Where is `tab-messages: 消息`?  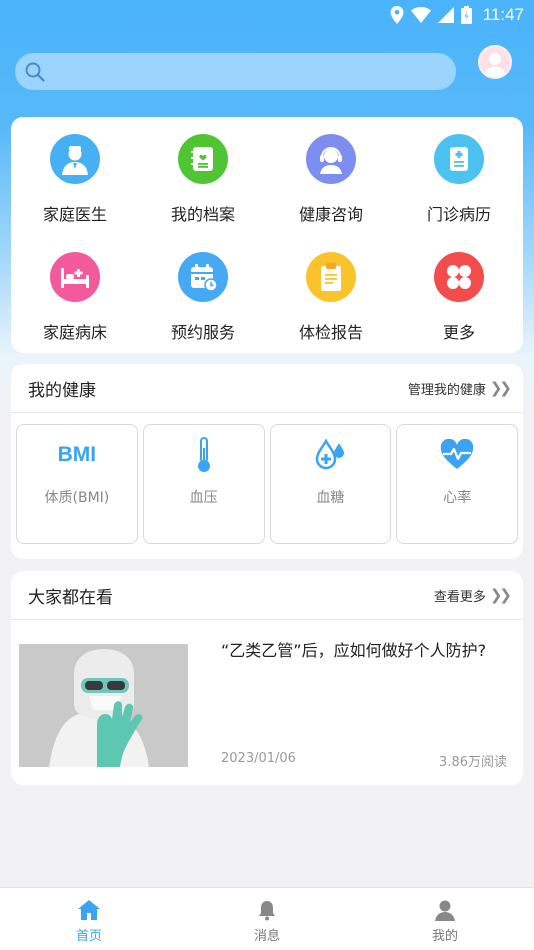 tab-messages: 消息 is located at coordinates (267, 919).